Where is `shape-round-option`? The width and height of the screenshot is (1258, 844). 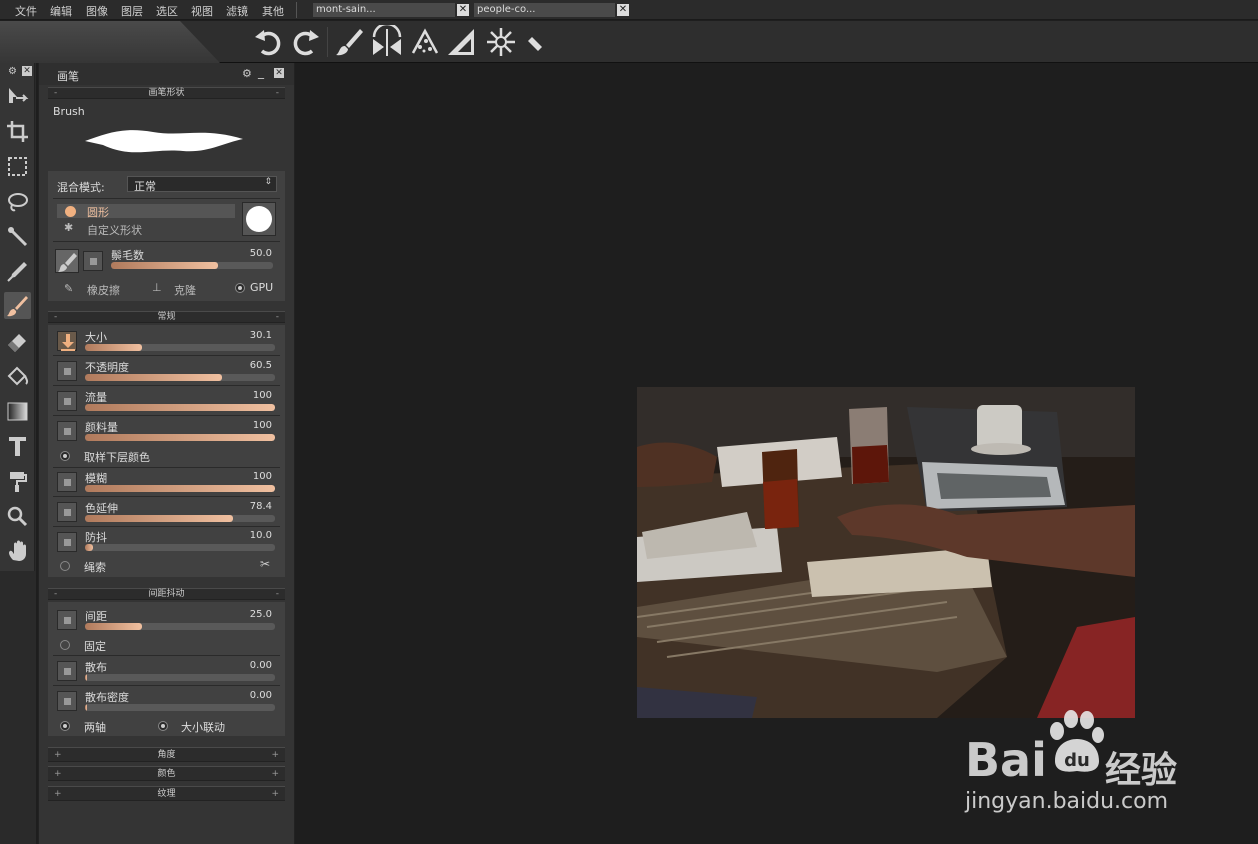 shape-round-option is located at coordinates (146, 211).